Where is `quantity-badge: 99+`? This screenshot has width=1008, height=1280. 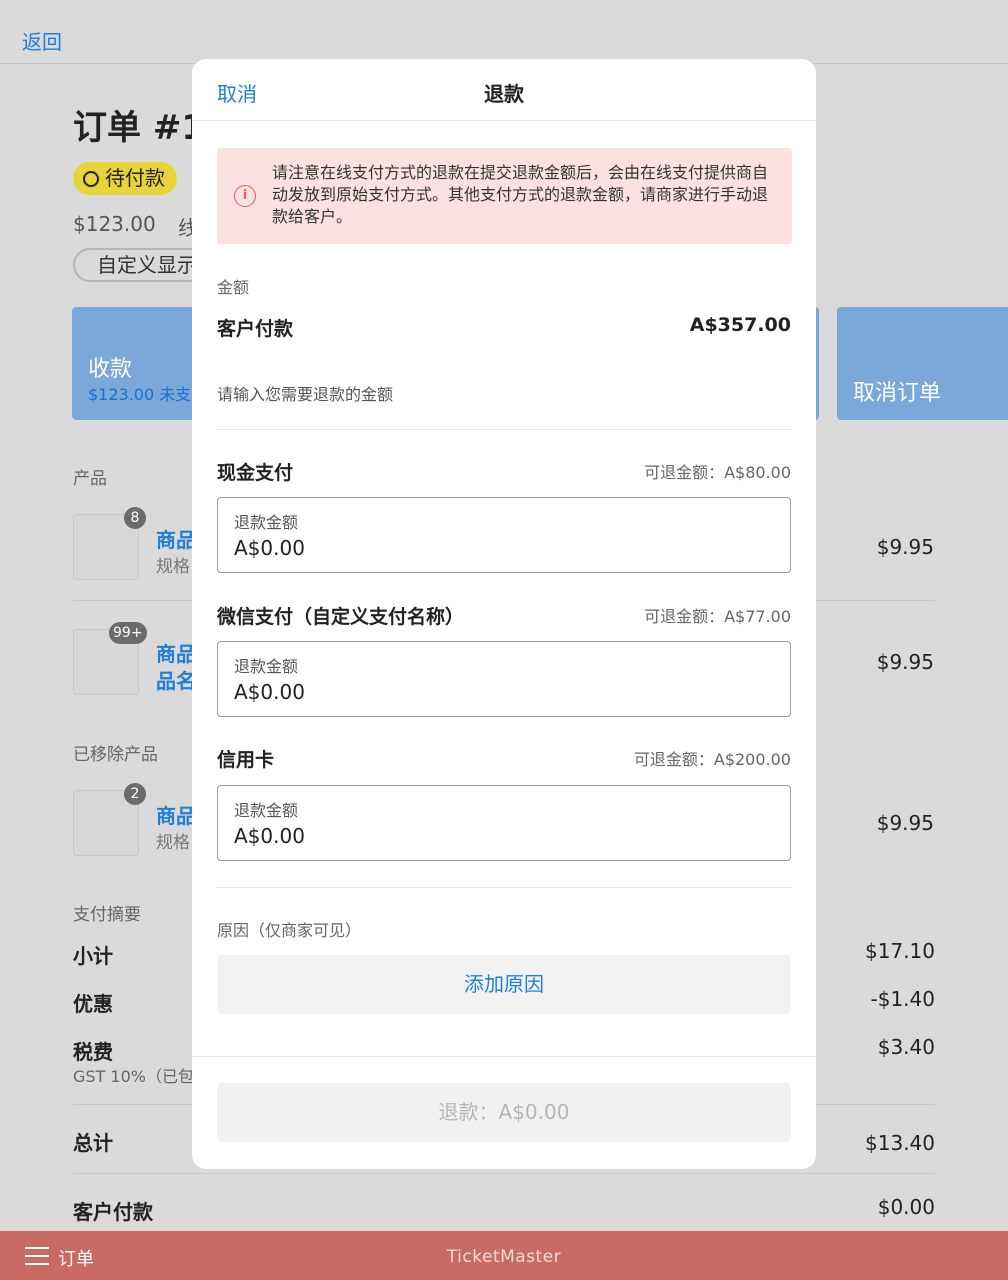 quantity-badge: 99+ is located at coordinates (128, 633).